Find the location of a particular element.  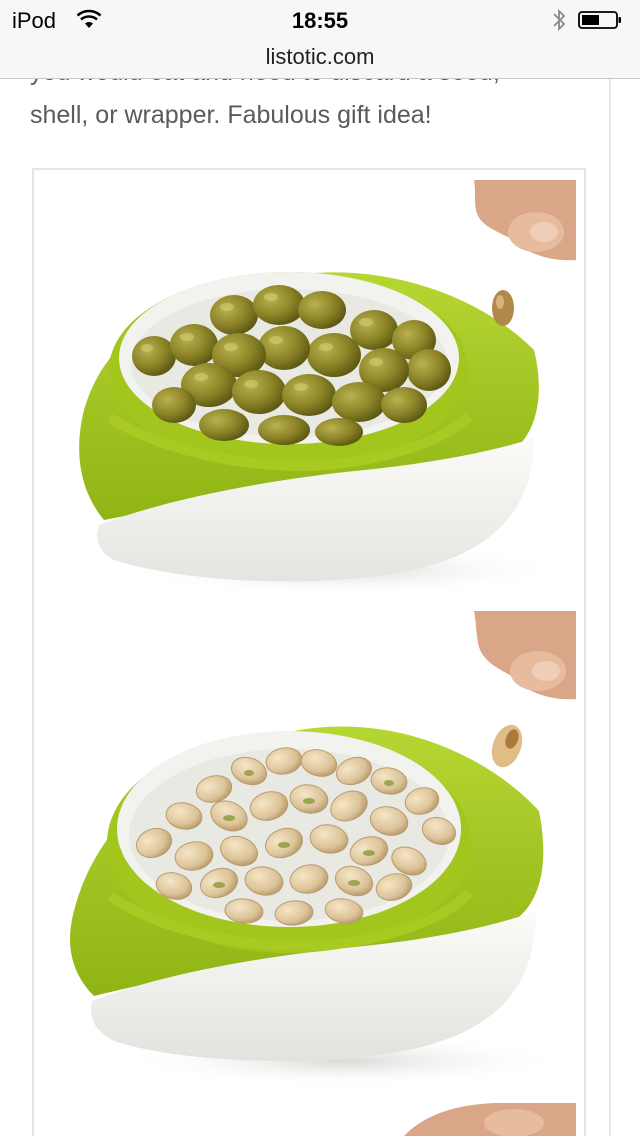

address-bar: listotic.com is located at coordinates (320, 59).